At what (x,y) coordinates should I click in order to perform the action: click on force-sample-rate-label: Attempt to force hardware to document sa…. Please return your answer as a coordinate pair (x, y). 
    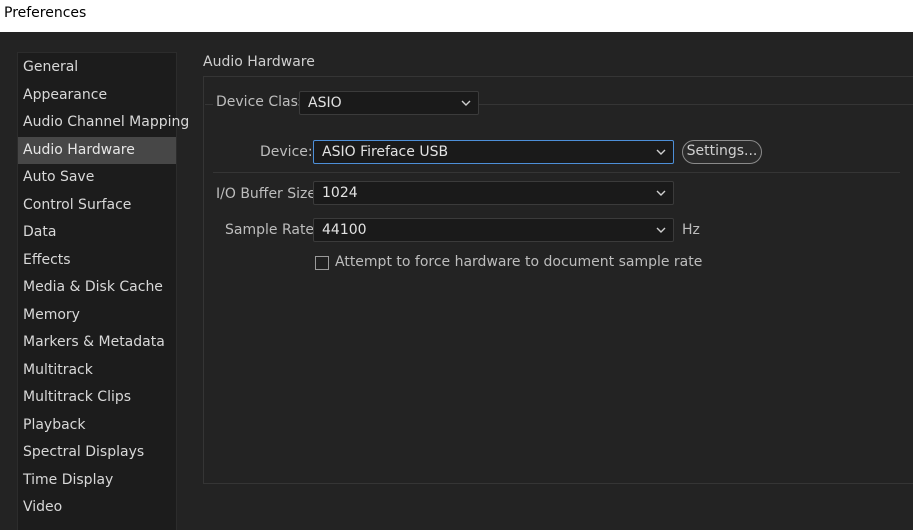
    Looking at the image, I should click on (518, 262).